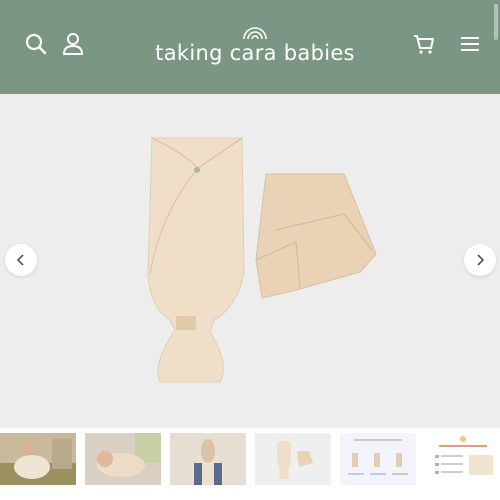  Describe the element at coordinates (73, 44) in the screenshot. I see `account-icon` at that location.